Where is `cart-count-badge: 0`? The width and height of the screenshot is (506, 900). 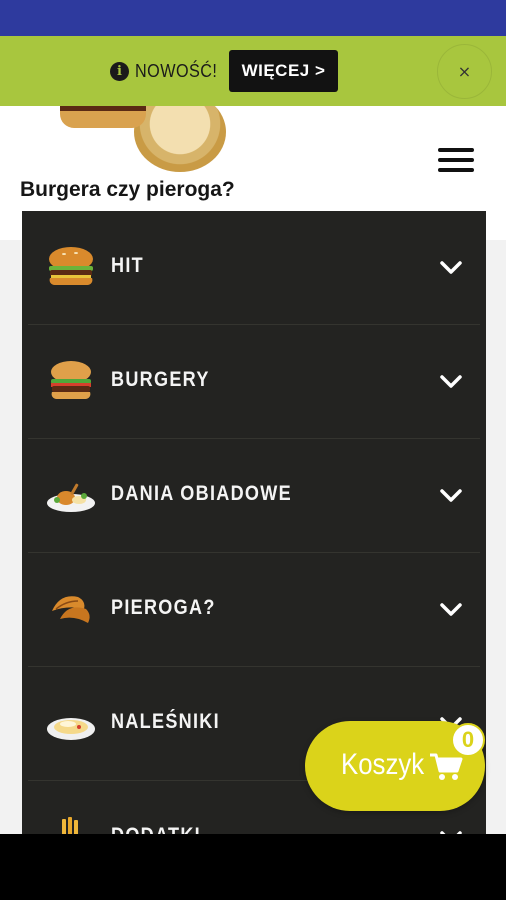
cart-count-badge: 0 is located at coordinates (468, 740).